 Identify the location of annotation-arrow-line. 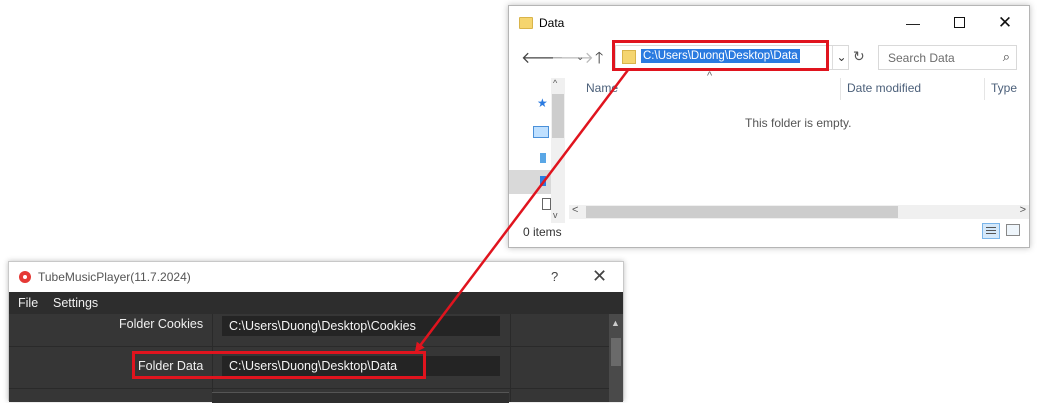
(521, 211).